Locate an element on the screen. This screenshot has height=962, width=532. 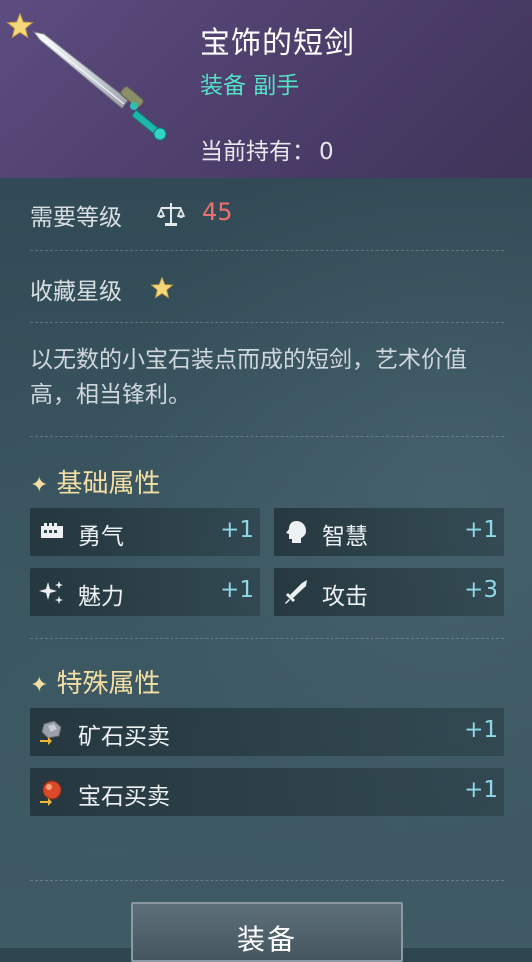
equip-button: 装备 is located at coordinates (267, 932).